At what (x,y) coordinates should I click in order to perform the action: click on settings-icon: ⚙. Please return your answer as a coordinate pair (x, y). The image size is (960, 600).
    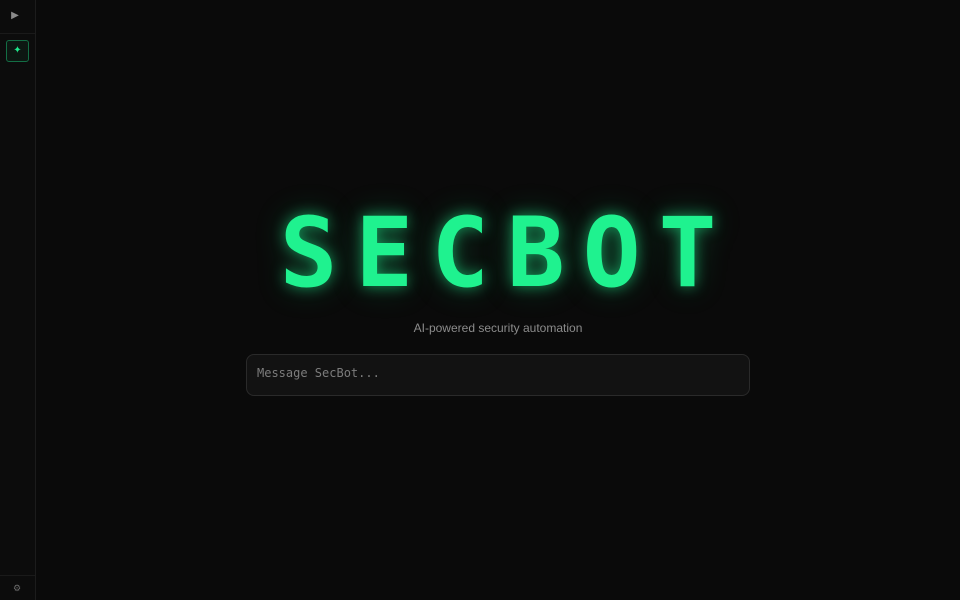
    Looking at the image, I should click on (17, 588).